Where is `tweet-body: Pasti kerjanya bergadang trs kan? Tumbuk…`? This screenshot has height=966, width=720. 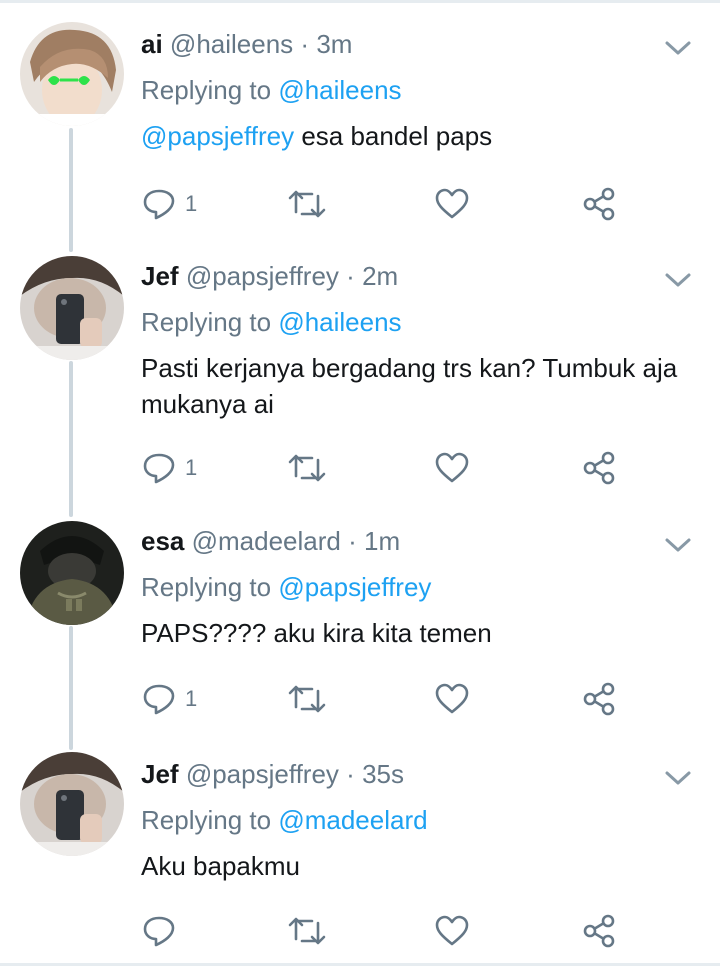 tweet-body: Pasti kerjanya bergadang trs kan? Tumbuk… is located at coordinates (409, 386).